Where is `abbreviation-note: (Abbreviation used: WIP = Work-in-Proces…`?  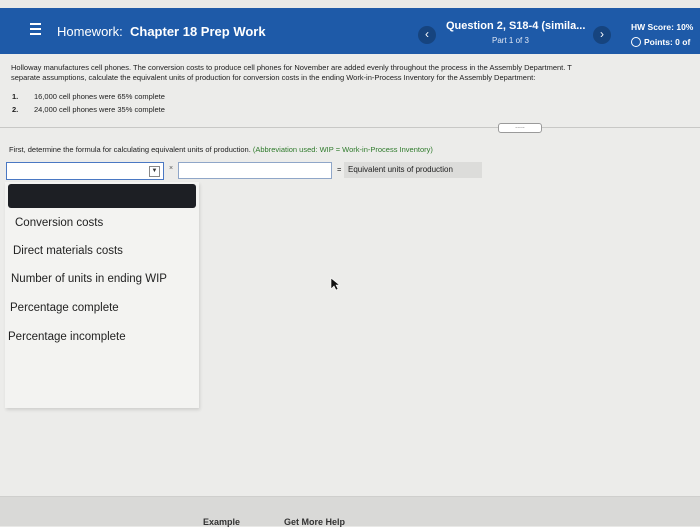 abbreviation-note: (Abbreviation used: WIP = Work-in-Proces… is located at coordinates (342, 149).